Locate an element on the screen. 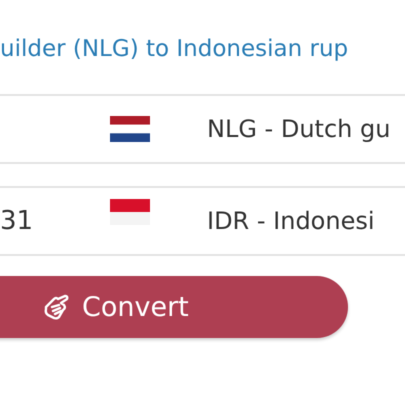 Image resolution: width=405 pixels, height=405 pixels. page-heading: uilder (NLG) to Indonesian rup is located at coordinates (175, 49).